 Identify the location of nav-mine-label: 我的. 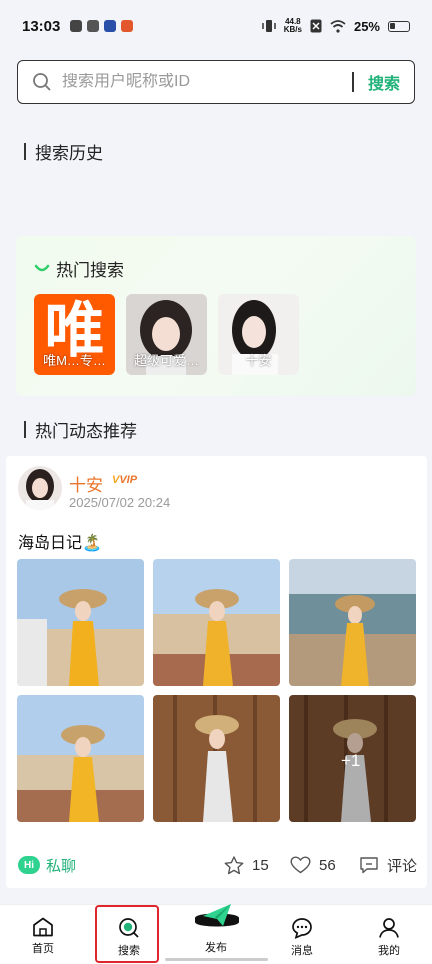
(389, 951).